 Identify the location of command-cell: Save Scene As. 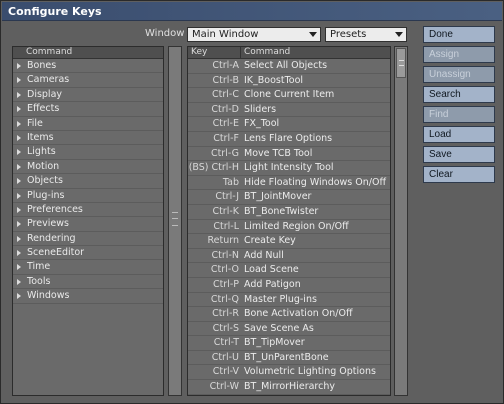
(279, 328).